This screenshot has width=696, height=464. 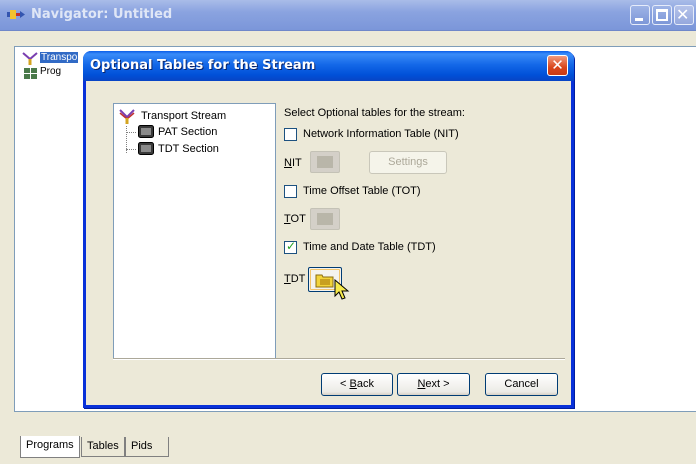 What do you see at coordinates (16, 14) in the screenshot?
I see `app-icon` at bounding box center [16, 14].